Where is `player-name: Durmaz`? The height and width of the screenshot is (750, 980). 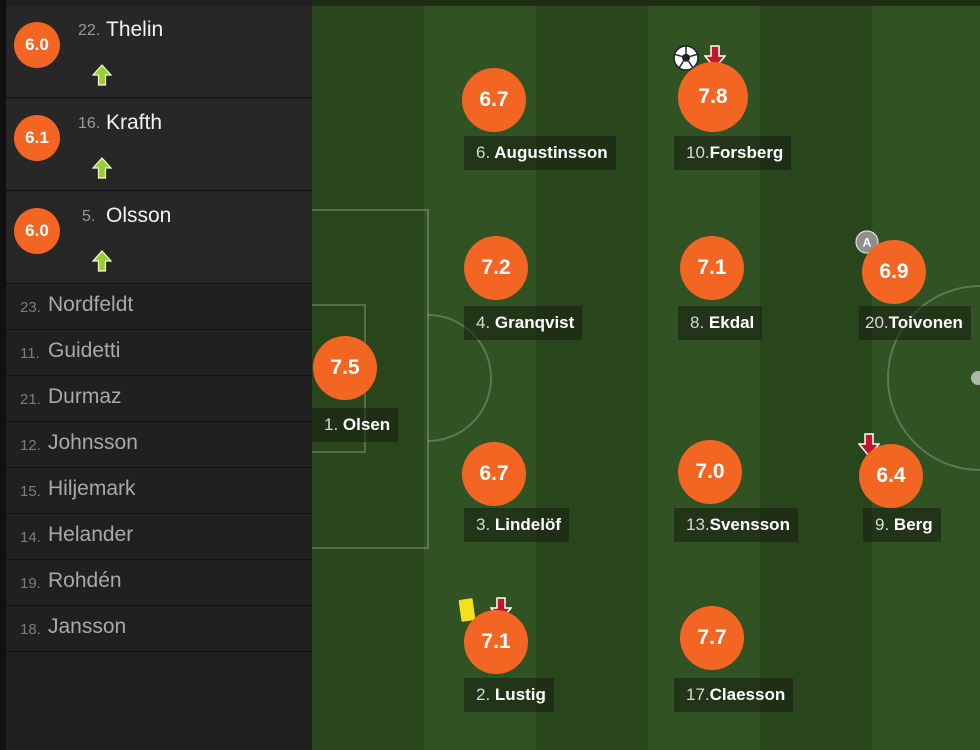 player-name: Durmaz is located at coordinates (85, 396).